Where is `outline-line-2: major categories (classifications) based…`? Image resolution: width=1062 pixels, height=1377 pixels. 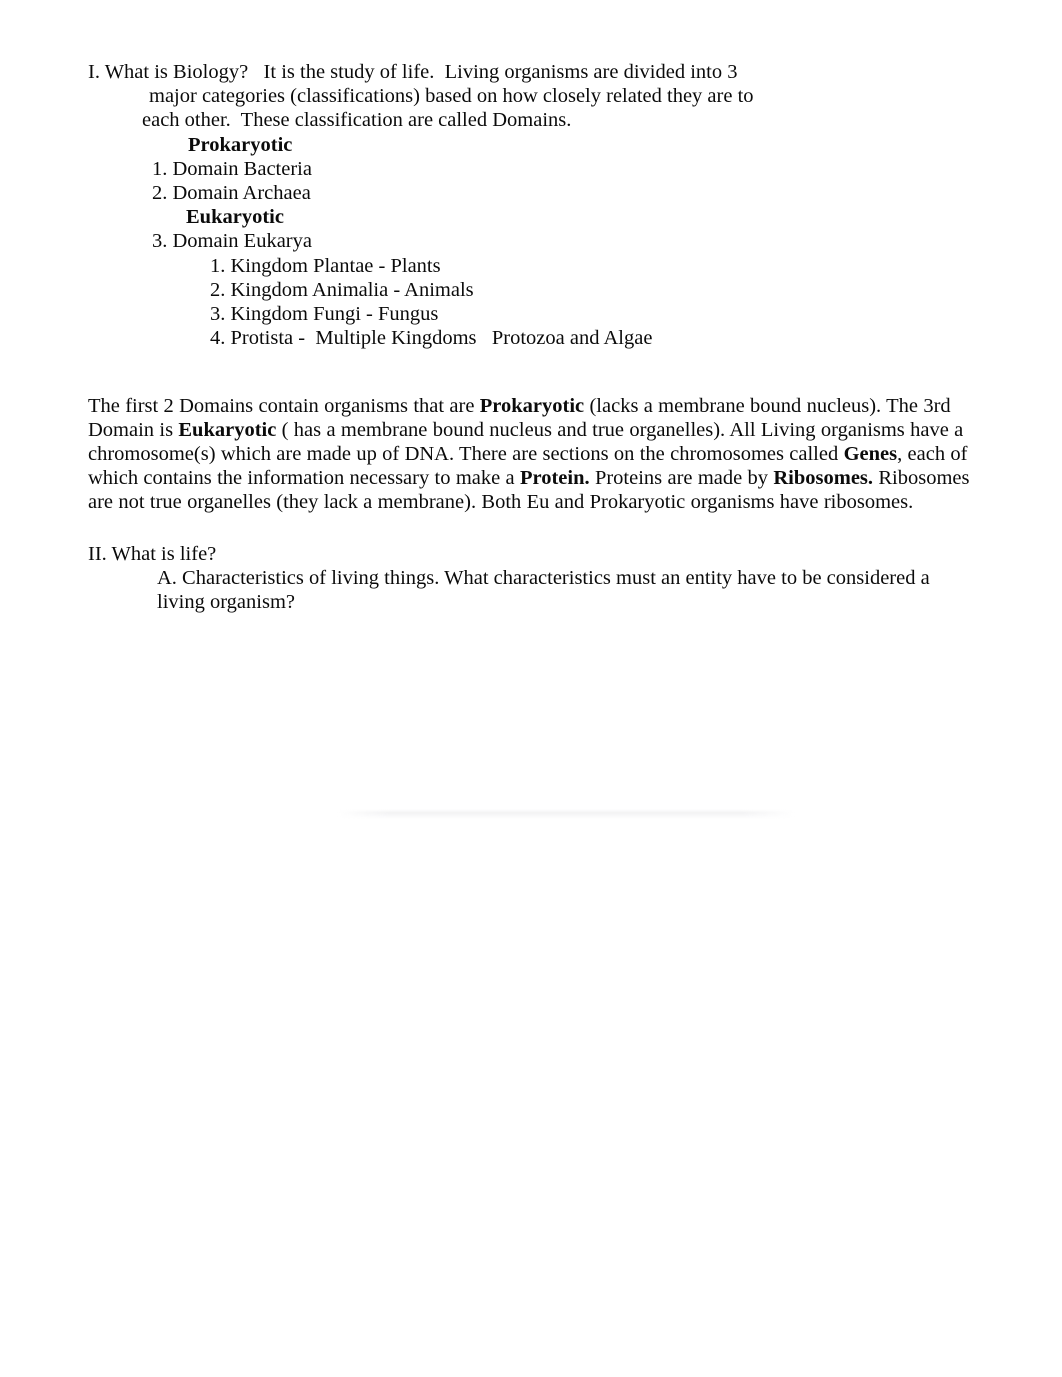
outline-line-2: major categories (classifications) based… is located at coordinates (451, 96).